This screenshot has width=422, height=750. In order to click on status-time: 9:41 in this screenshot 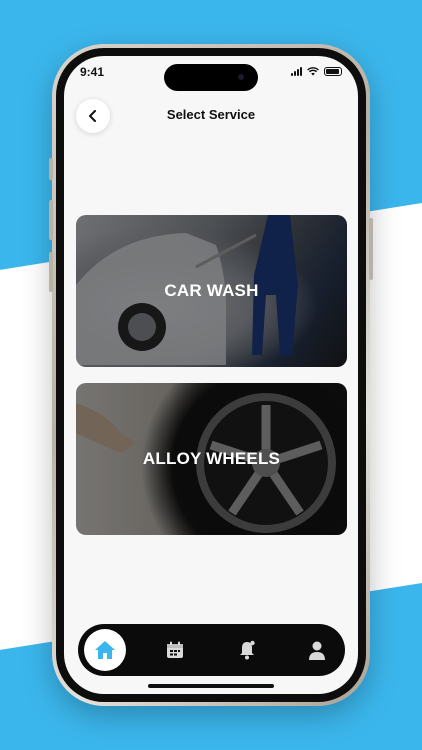, I will do `click(92, 72)`.